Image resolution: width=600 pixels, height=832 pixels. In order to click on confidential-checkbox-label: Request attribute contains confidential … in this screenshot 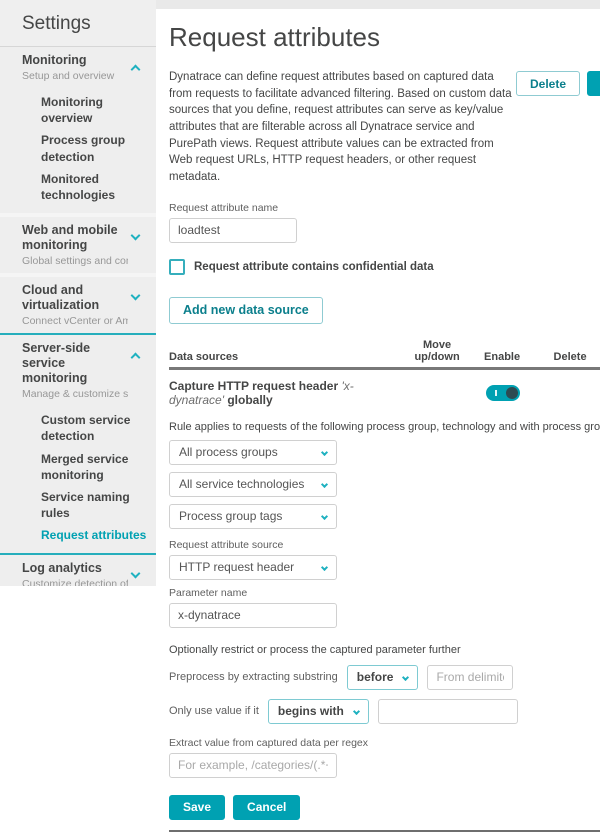, I will do `click(314, 266)`.